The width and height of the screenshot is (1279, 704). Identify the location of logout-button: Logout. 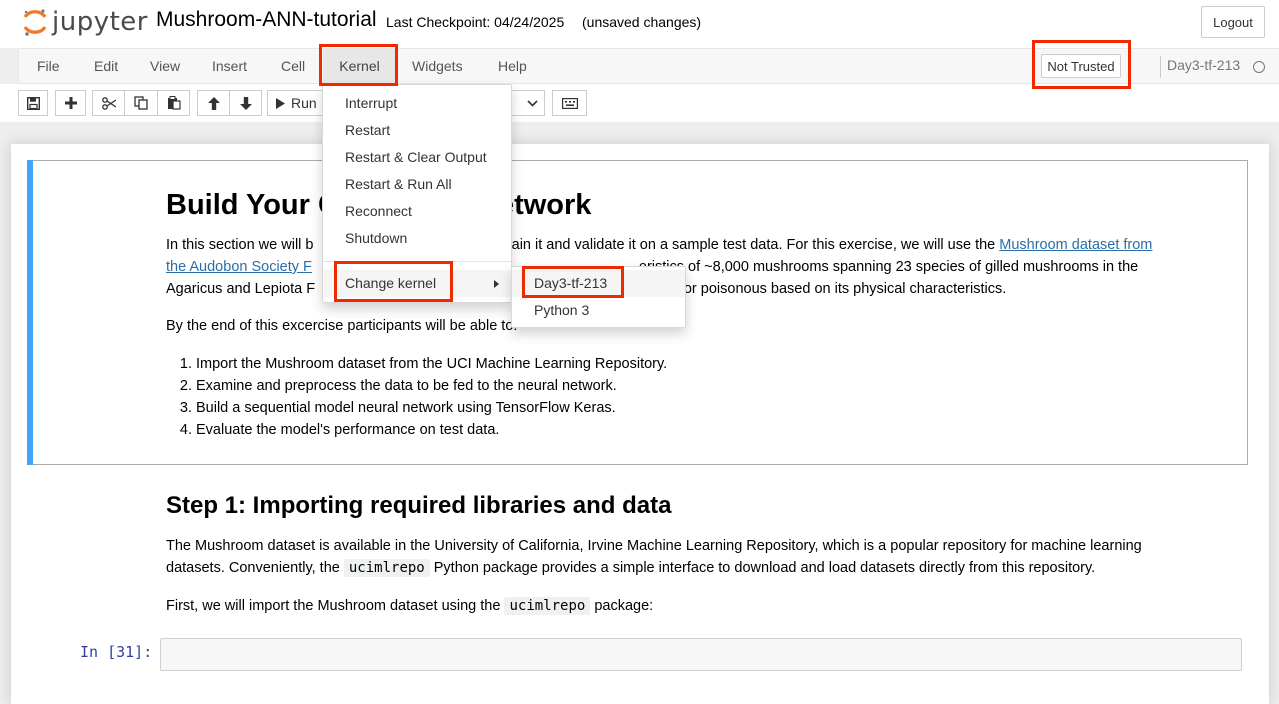
(1233, 22).